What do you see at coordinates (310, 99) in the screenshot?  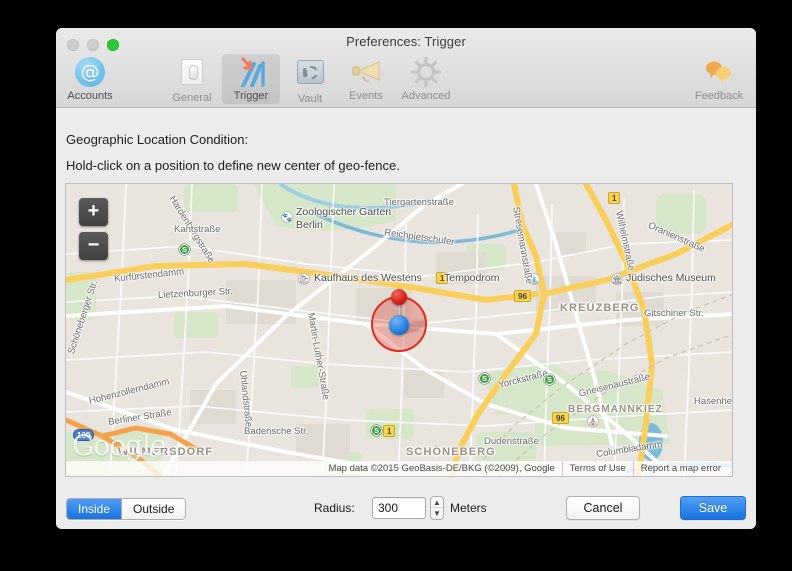 I see `toolbar-label-vault: Vault` at bounding box center [310, 99].